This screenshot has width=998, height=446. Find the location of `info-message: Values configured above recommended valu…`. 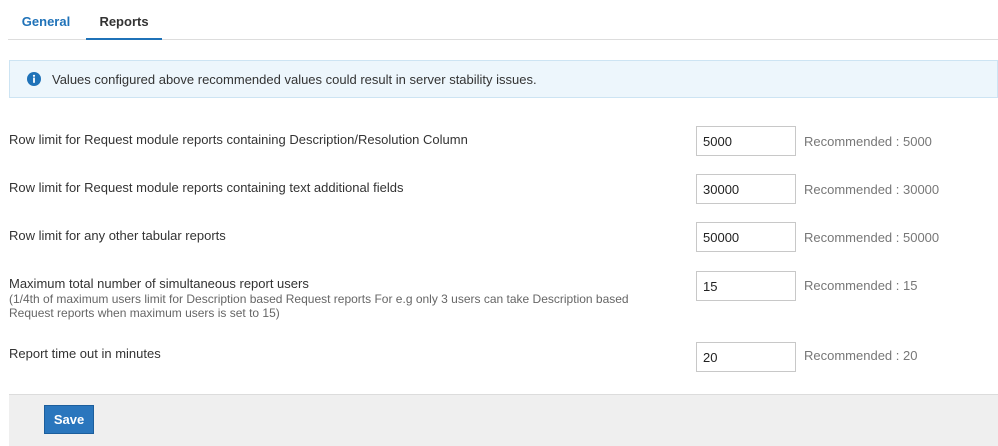

info-message: Values configured above recommended valu… is located at coordinates (294, 79).